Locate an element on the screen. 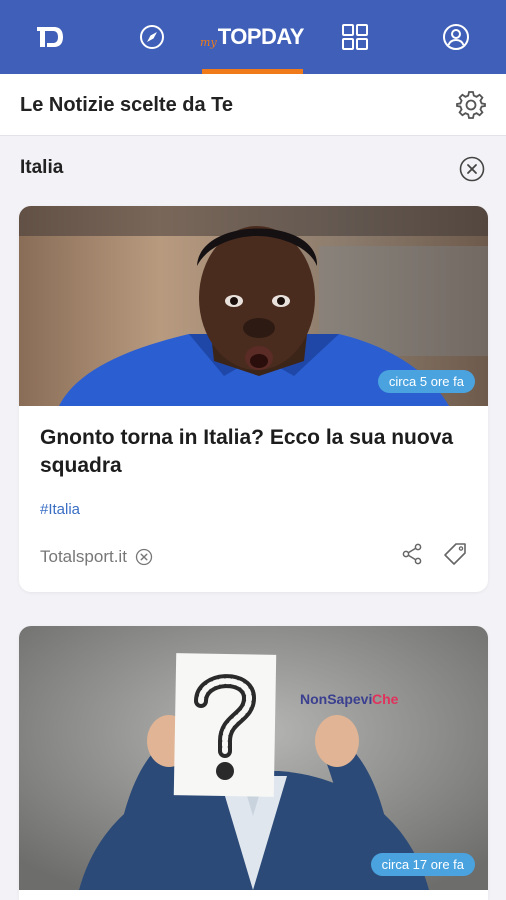  user-circle-icon is located at coordinates (456, 37).